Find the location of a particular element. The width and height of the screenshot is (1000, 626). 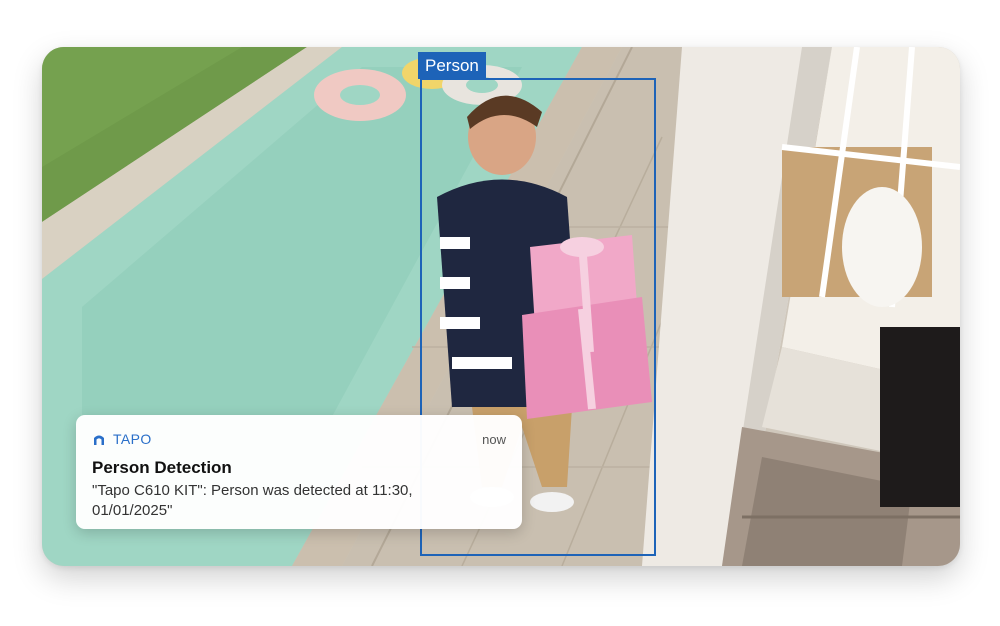

notification-time: now is located at coordinates (494, 439).